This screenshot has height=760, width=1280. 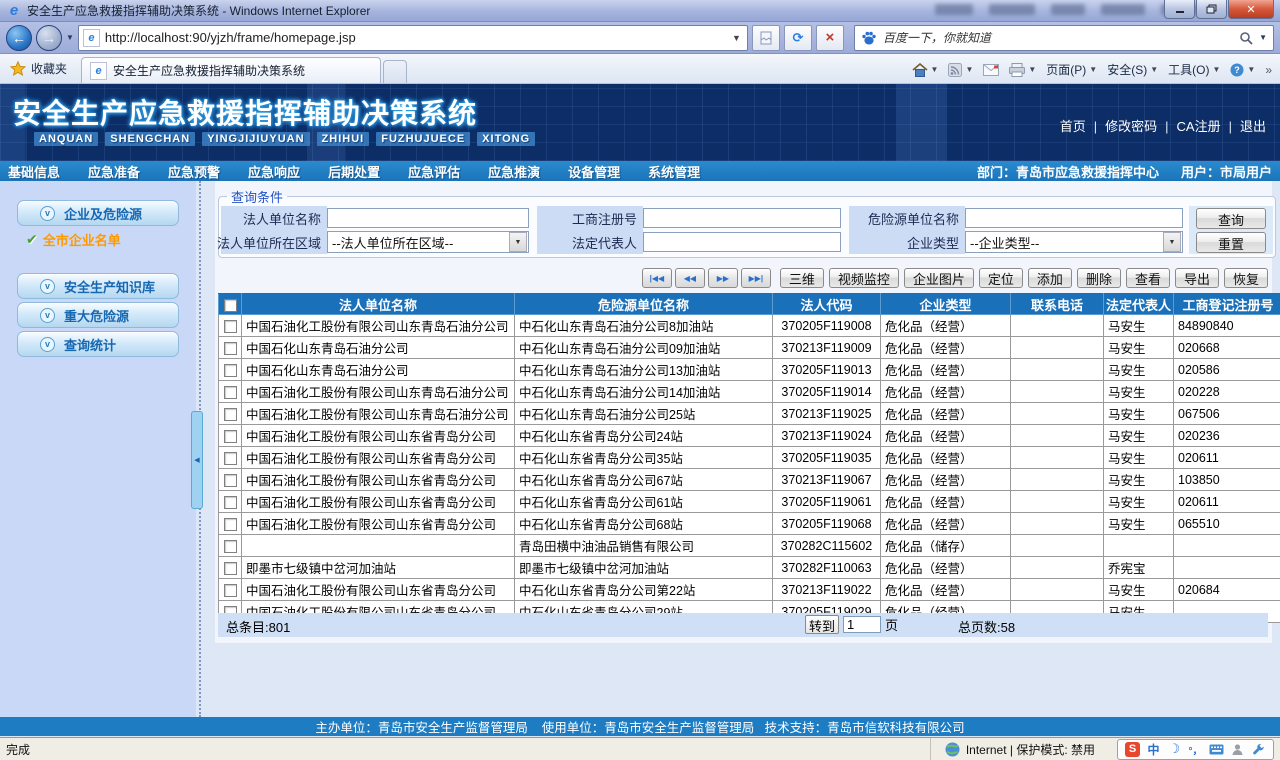 What do you see at coordinates (1237, 749) in the screenshot?
I see `user-profile-icon` at bounding box center [1237, 749].